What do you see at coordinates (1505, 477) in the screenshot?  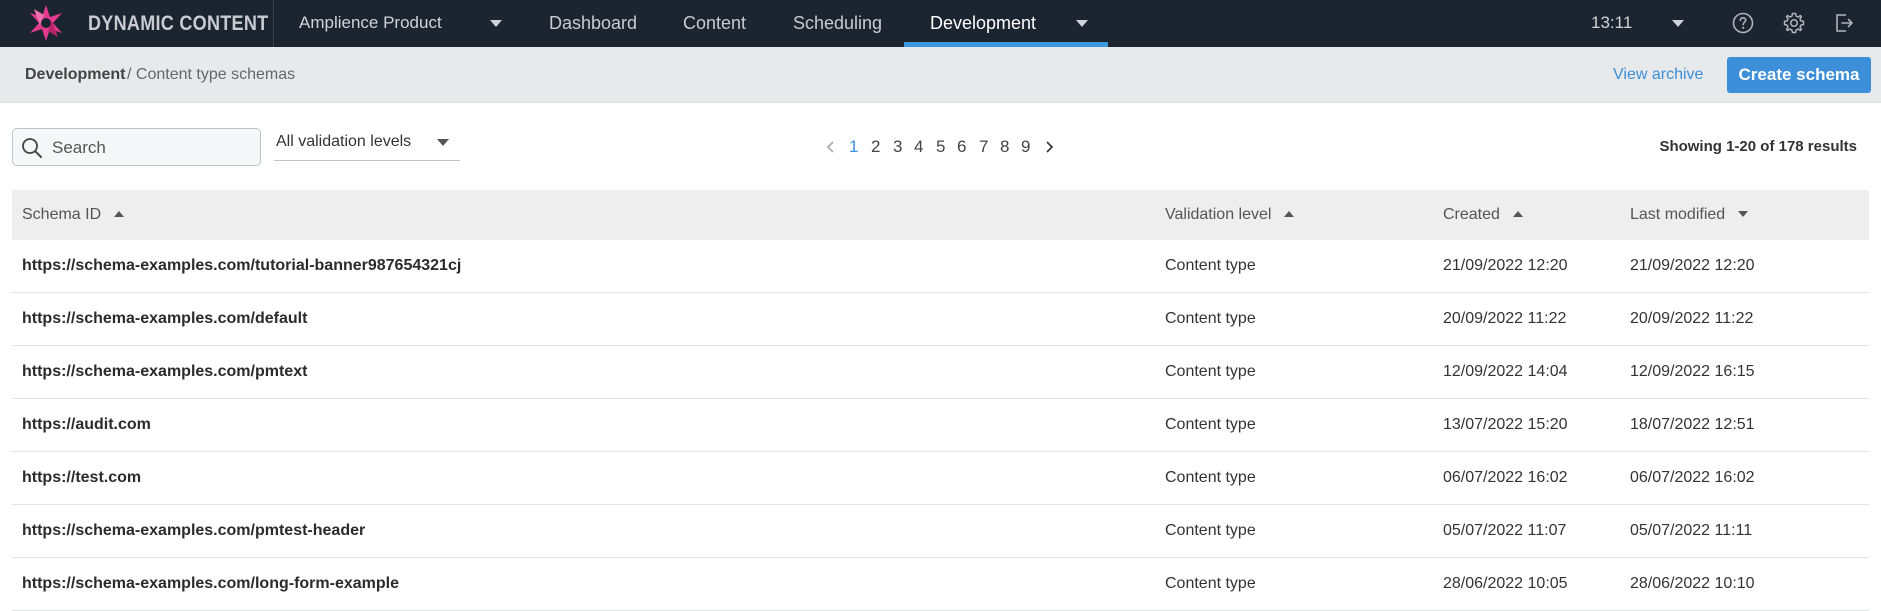 I see `created-cell: 06/07/2022 16:02` at bounding box center [1505, 477].